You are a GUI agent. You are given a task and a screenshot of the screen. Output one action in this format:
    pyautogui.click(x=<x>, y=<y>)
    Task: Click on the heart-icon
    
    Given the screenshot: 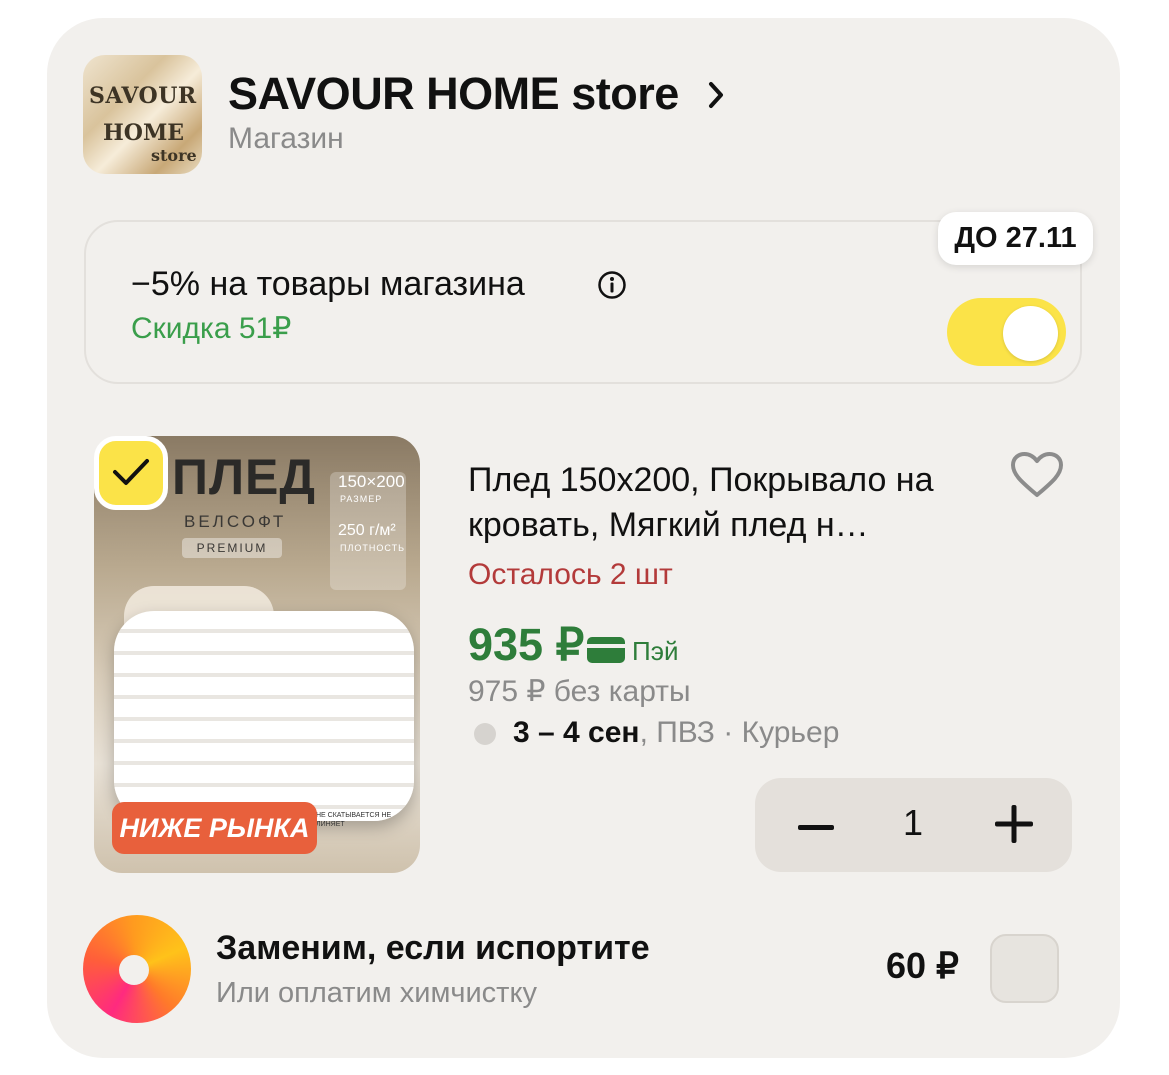 What is the action you would take?
    pyautogui.click(x=1037, y=475)
    